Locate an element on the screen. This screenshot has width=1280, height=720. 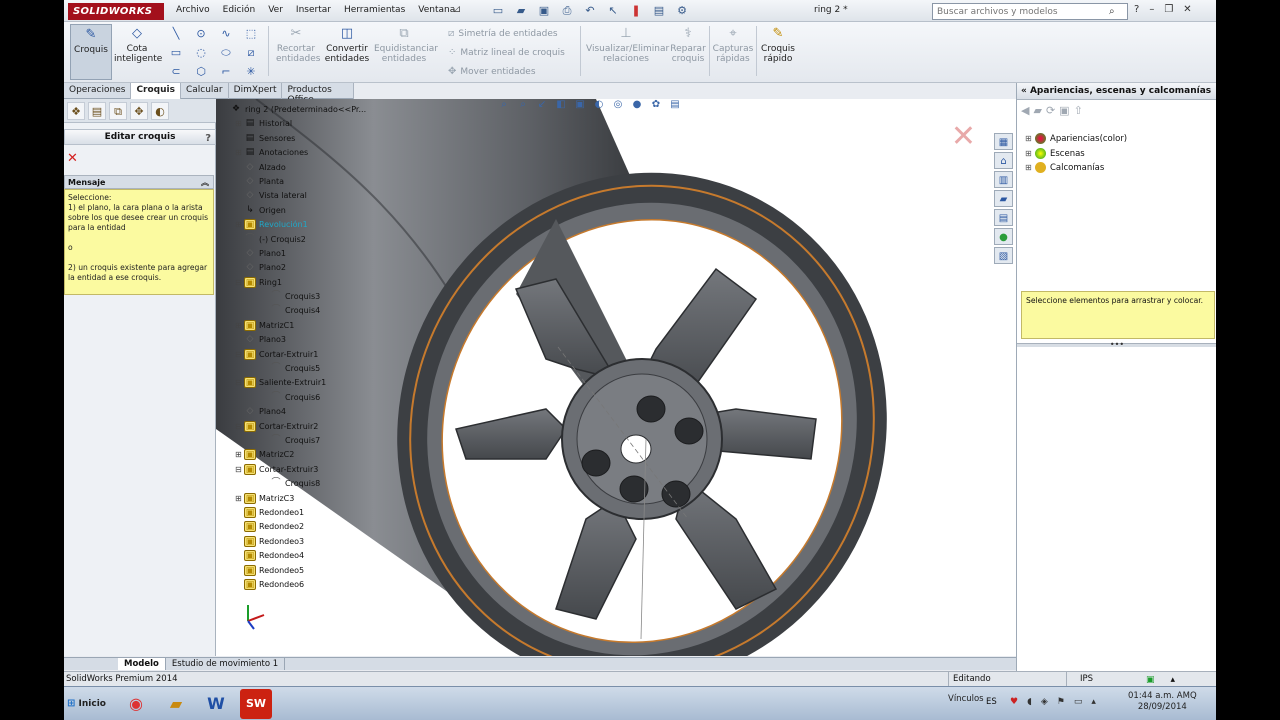
clock: 01:44 a.m. AMQ 28/09/2014 is located at coordinates (1162, 702).